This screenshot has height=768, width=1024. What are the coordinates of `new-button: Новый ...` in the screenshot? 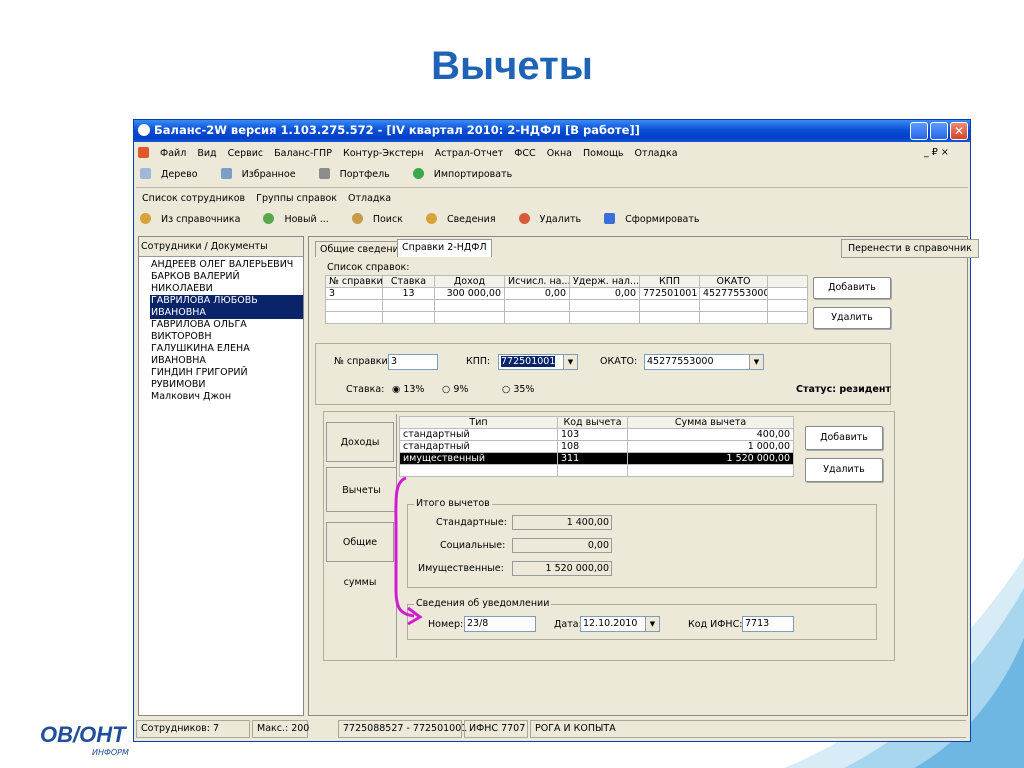 It's located at (300, 219).